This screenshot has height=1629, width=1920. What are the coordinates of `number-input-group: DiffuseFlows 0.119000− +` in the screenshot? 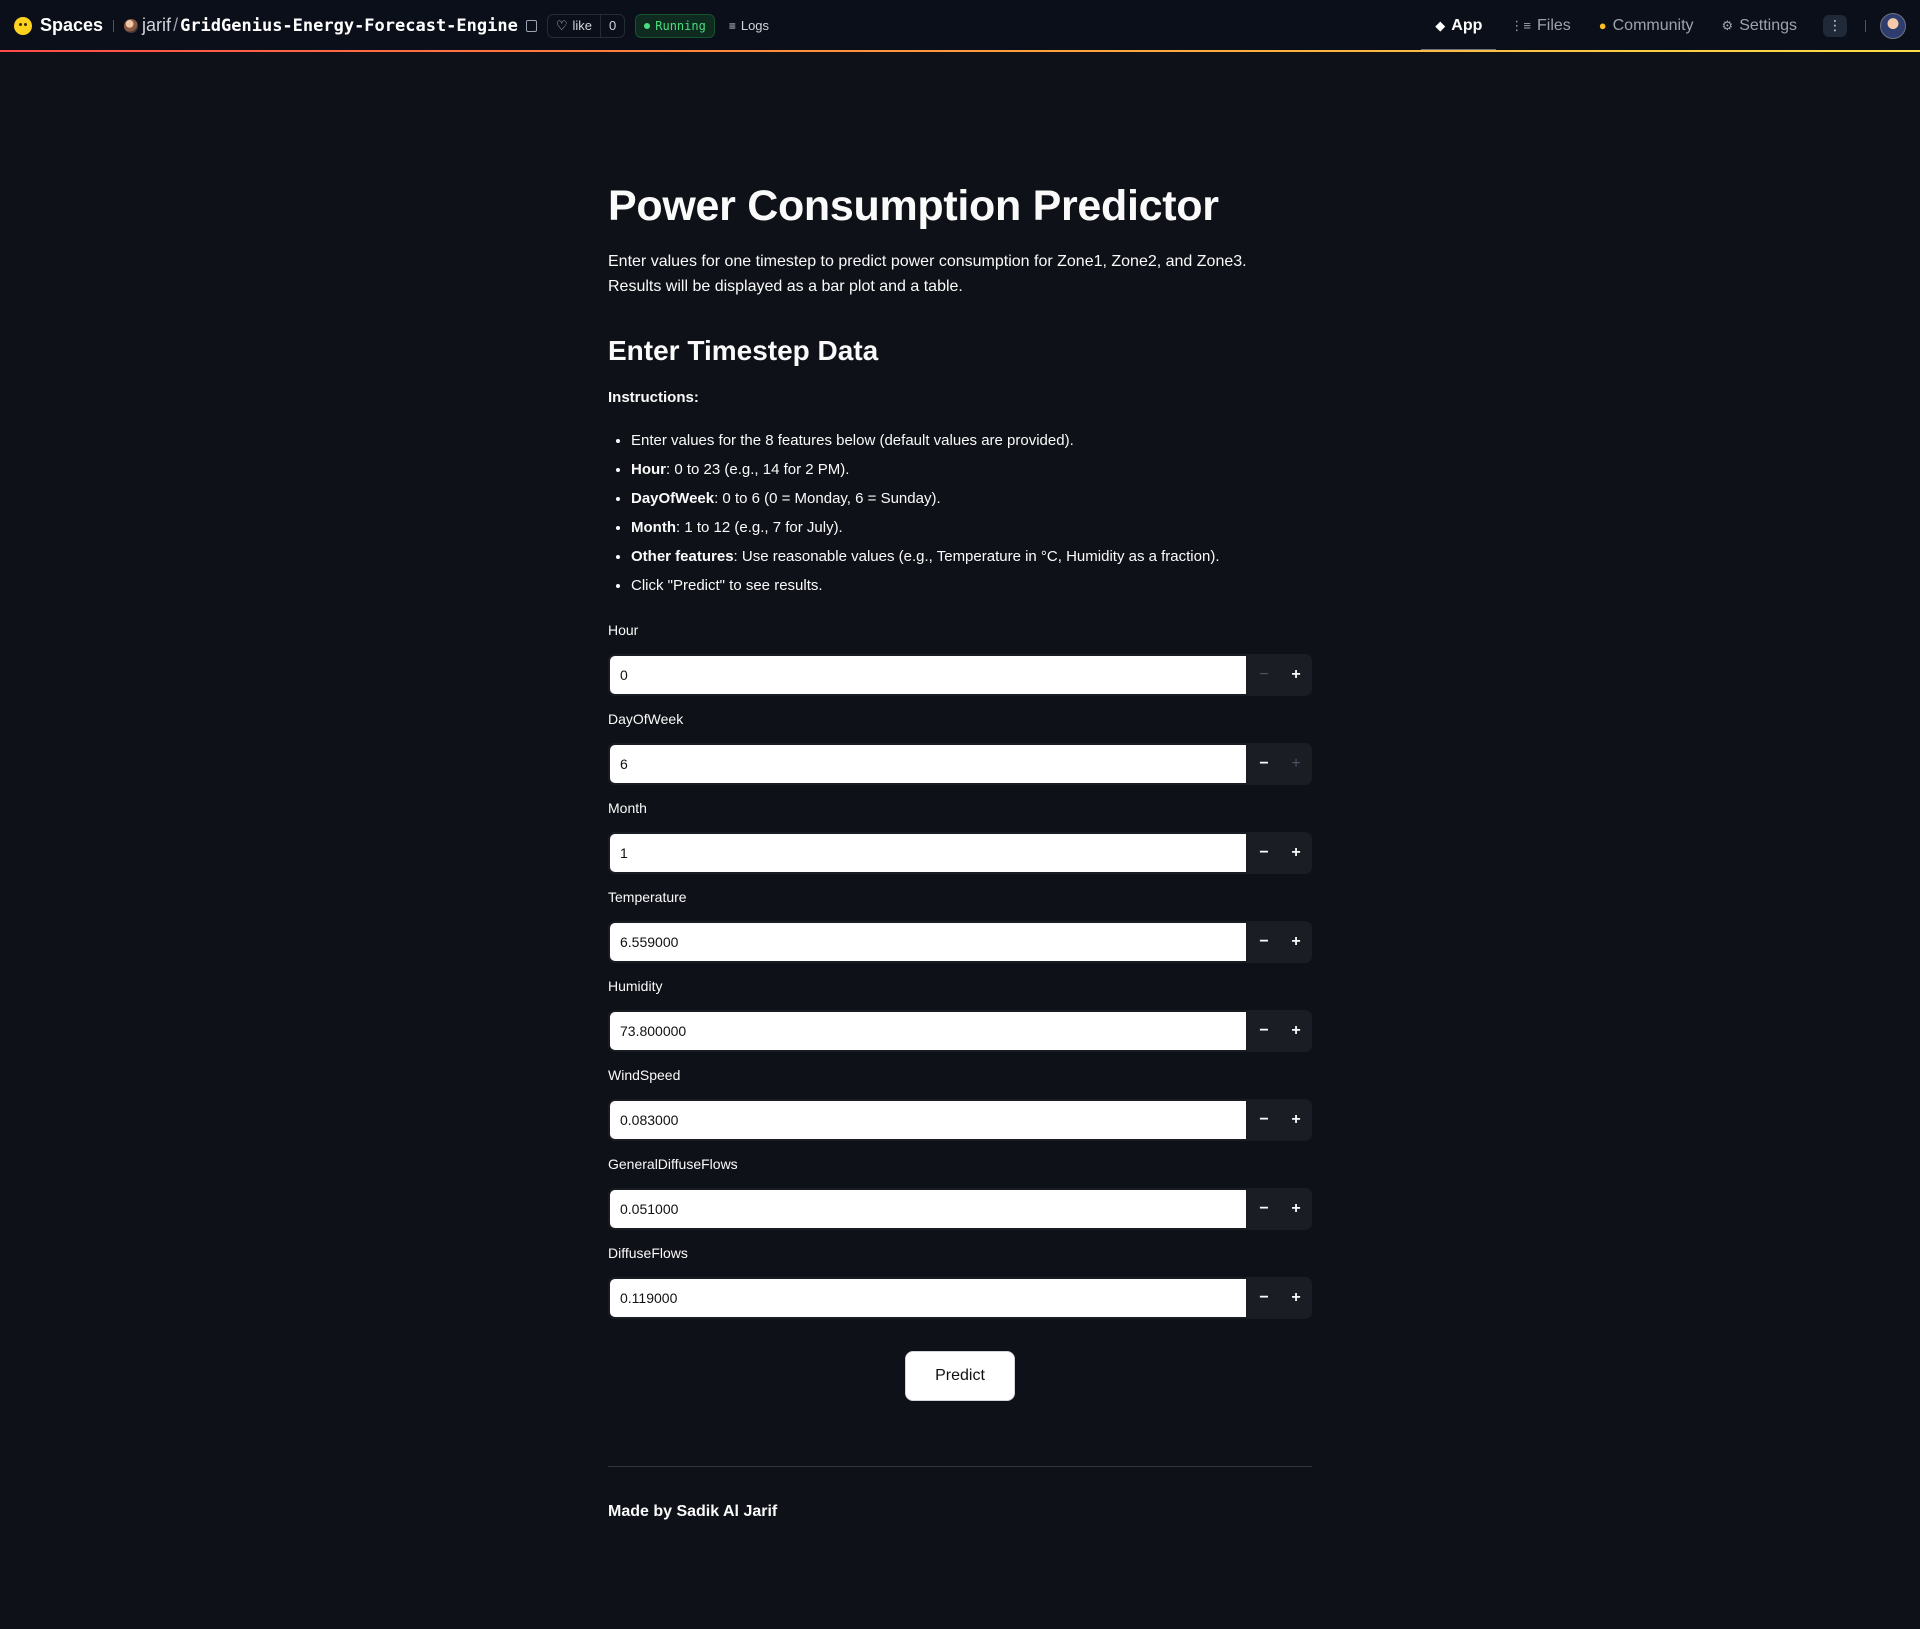 It's located at (960, 1282).